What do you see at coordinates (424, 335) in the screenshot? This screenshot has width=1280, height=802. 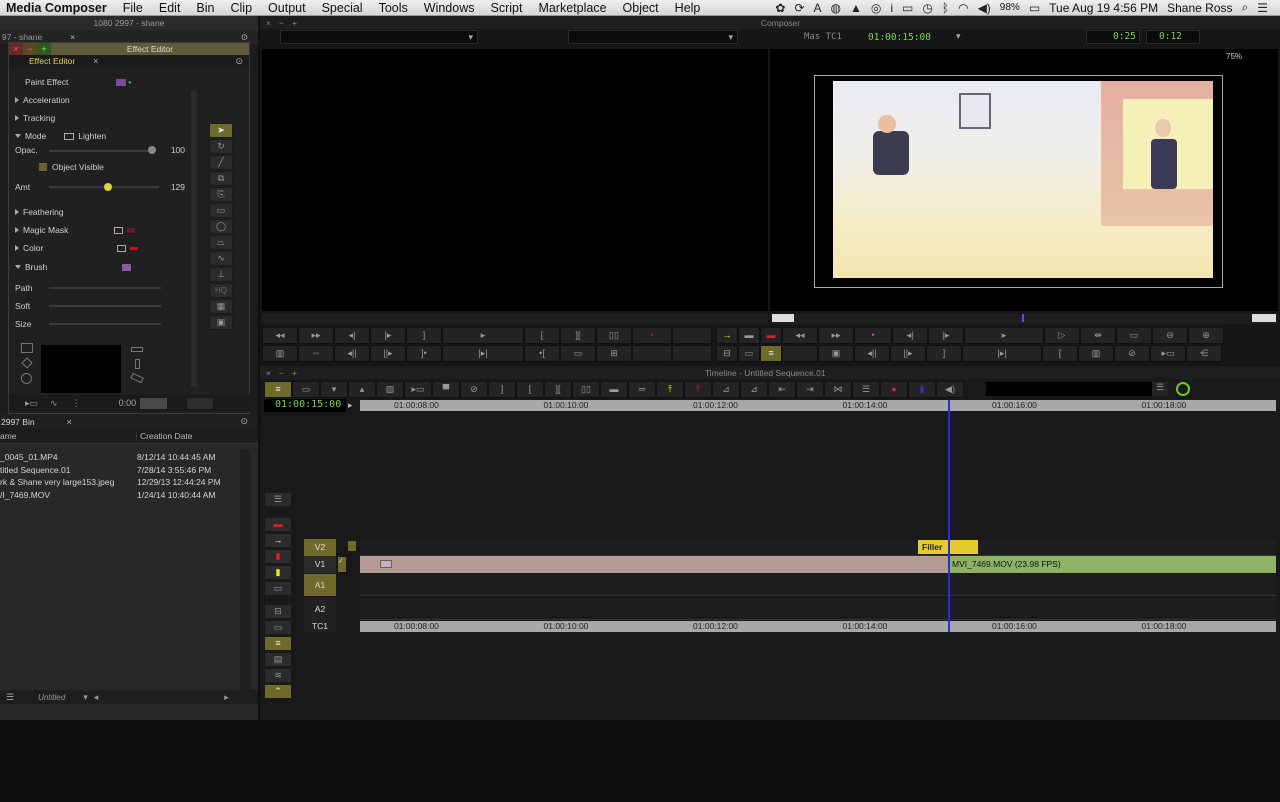 I see `mark-out-icon: ]` at bounding box center [424, 335].